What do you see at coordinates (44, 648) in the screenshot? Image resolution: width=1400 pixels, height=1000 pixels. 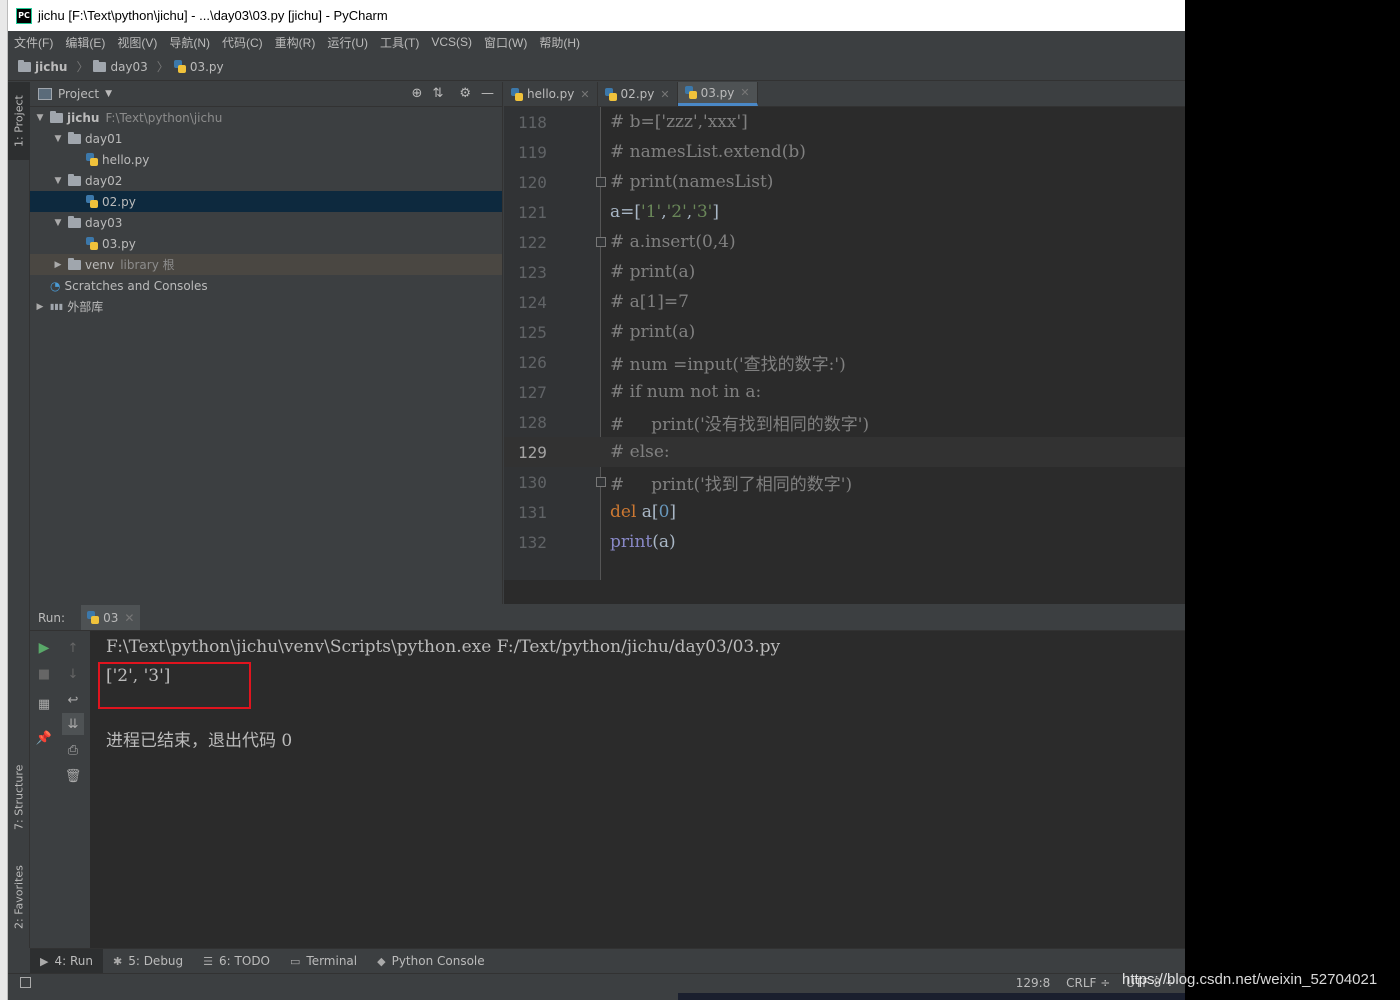 I see `rerun-play-icon: ▶` at bounding box center [44, 648].